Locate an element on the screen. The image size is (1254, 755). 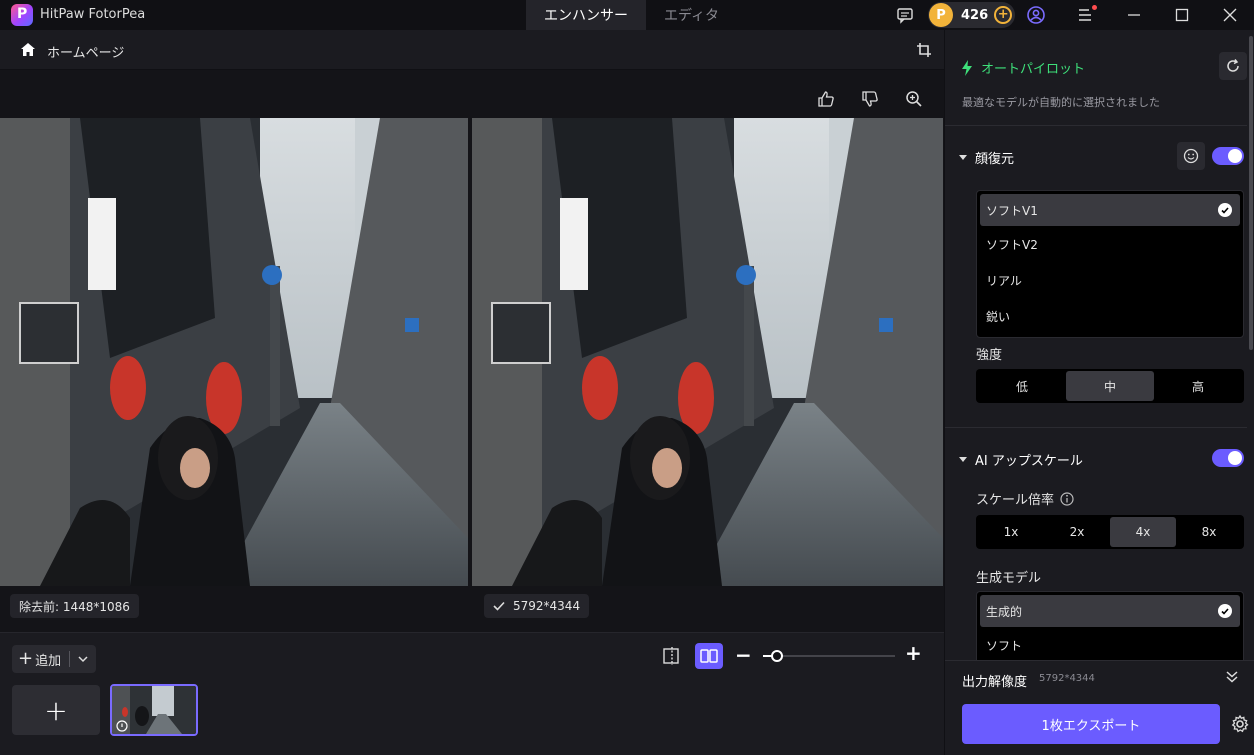
home-icon is located at coordinates (28, 51).